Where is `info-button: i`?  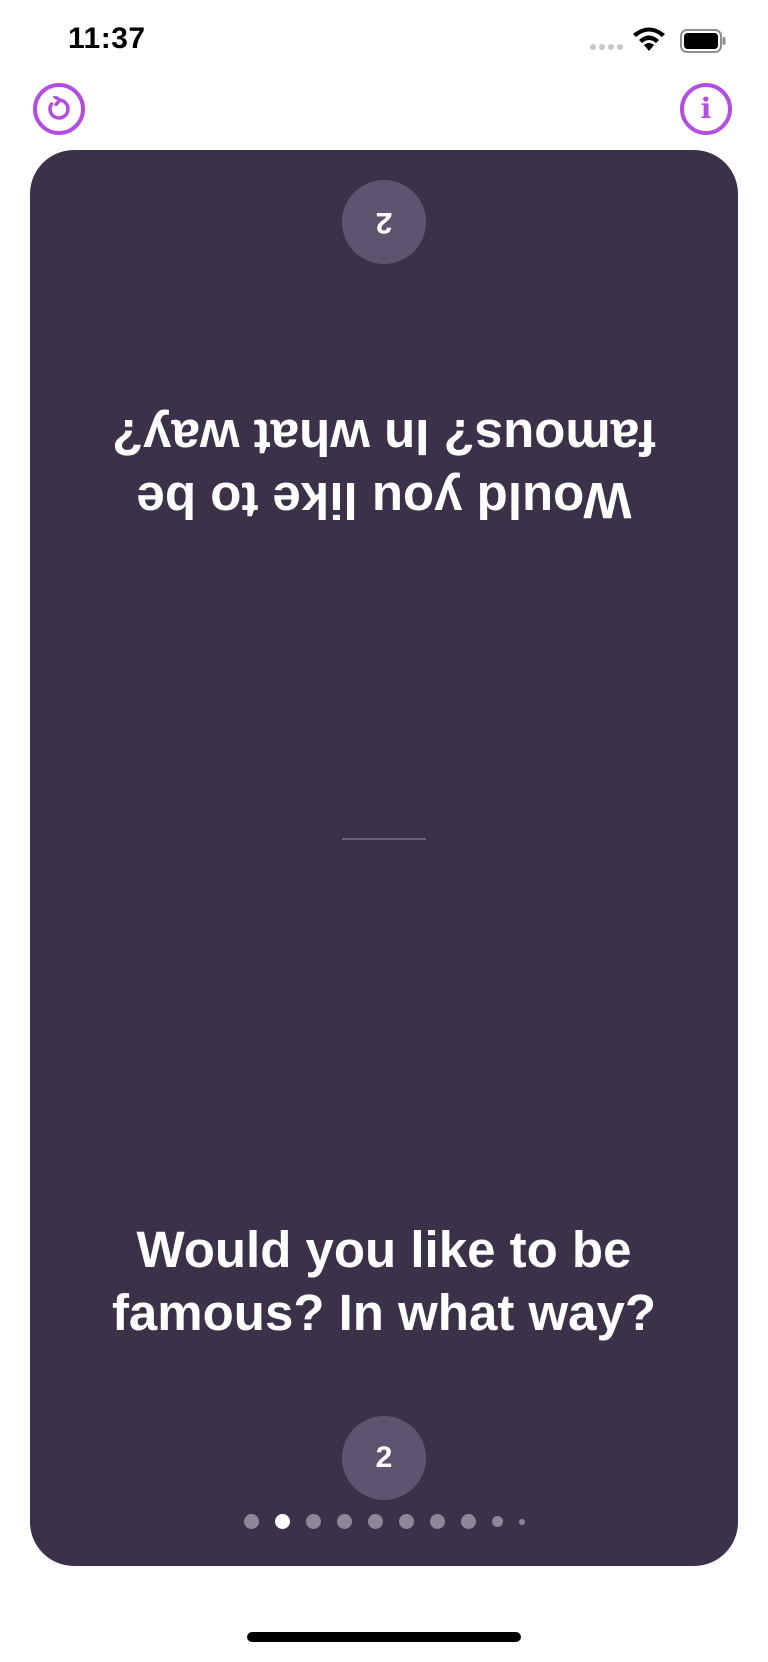 info-button: i is located at coordinates (706, 109).